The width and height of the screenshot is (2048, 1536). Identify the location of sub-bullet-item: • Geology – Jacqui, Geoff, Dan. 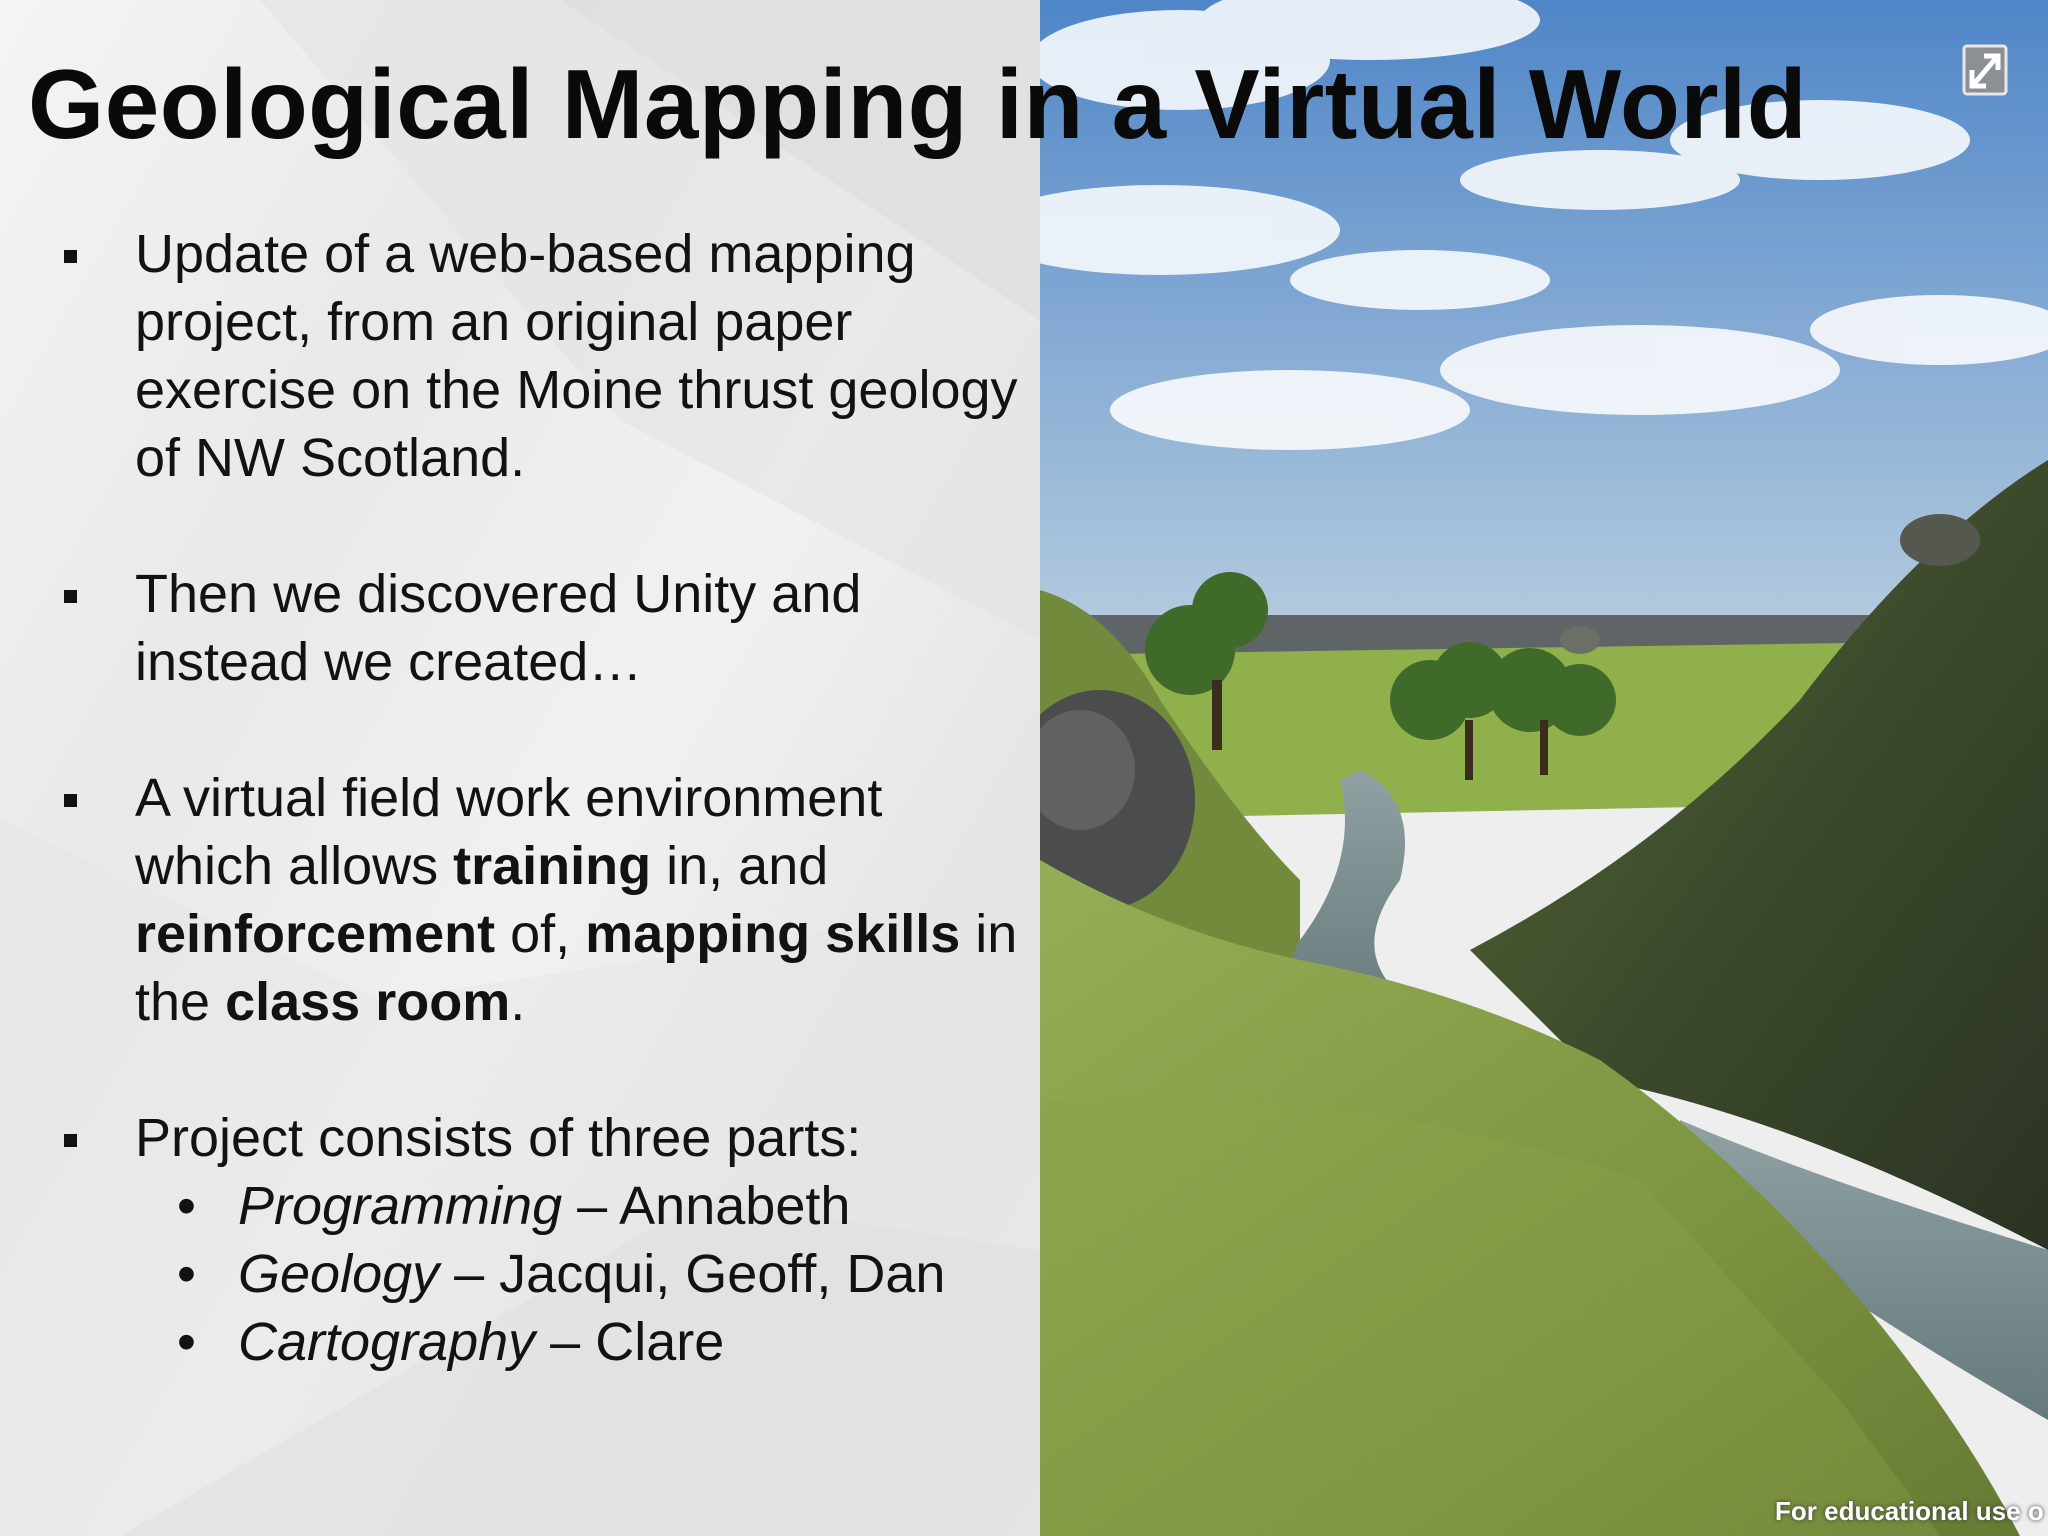
(577, 1274).